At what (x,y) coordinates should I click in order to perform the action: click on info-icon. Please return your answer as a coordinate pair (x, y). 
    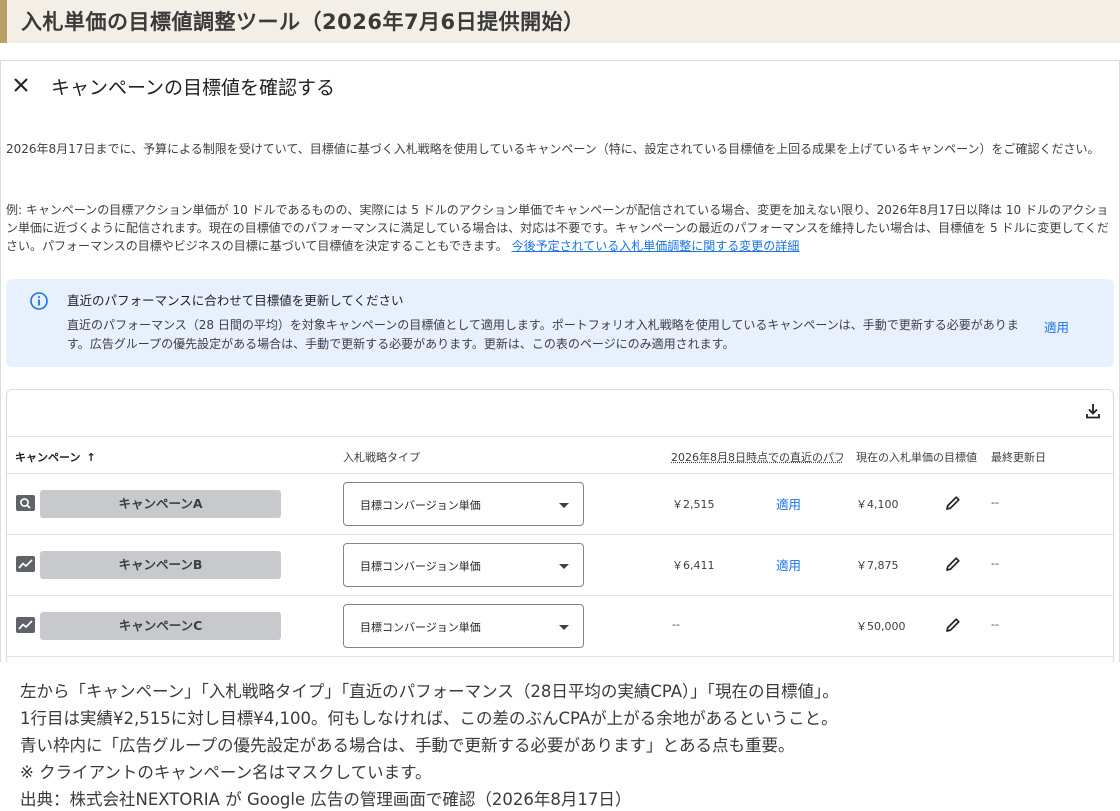
    Looking at the image, I should click on (39, 301).